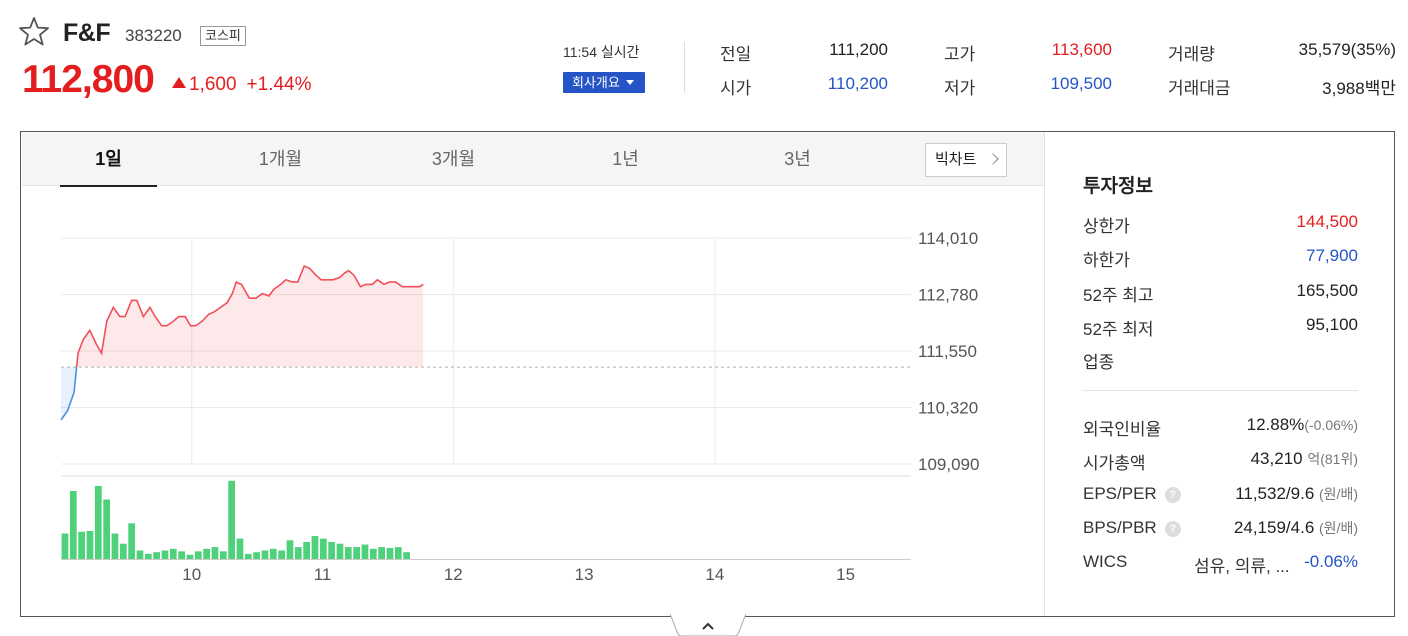  I want to click on up-triangle-icon, so click(179, 82).